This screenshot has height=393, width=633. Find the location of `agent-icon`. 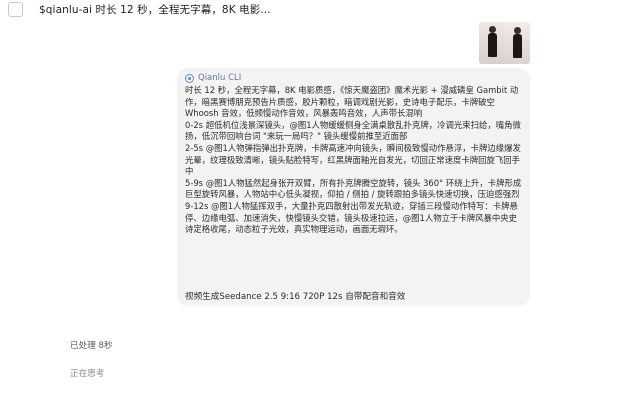

agent-icon is located at coordinates (189, 78).